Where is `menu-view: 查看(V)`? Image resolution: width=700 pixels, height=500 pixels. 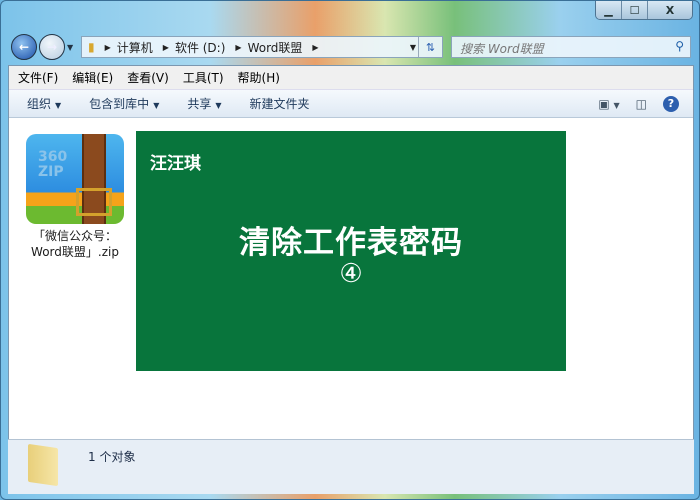 menu-view: 查看(V) is located at coordinates (148, 77).